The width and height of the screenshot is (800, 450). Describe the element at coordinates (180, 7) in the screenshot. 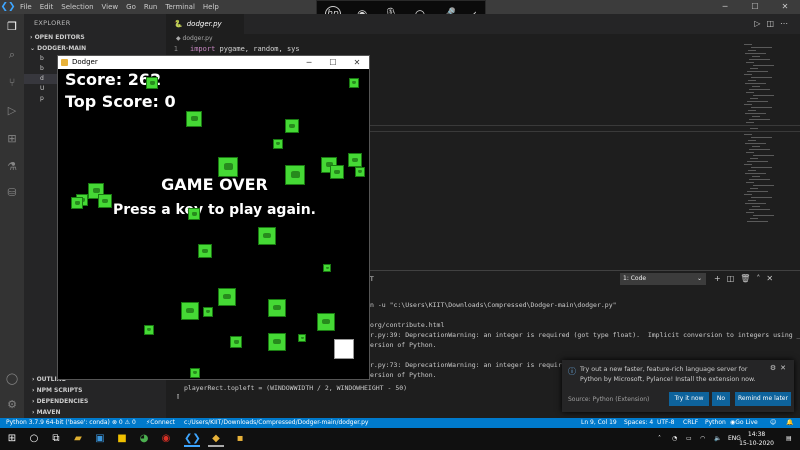

I see `menu-terminal: Terminal` at that location.